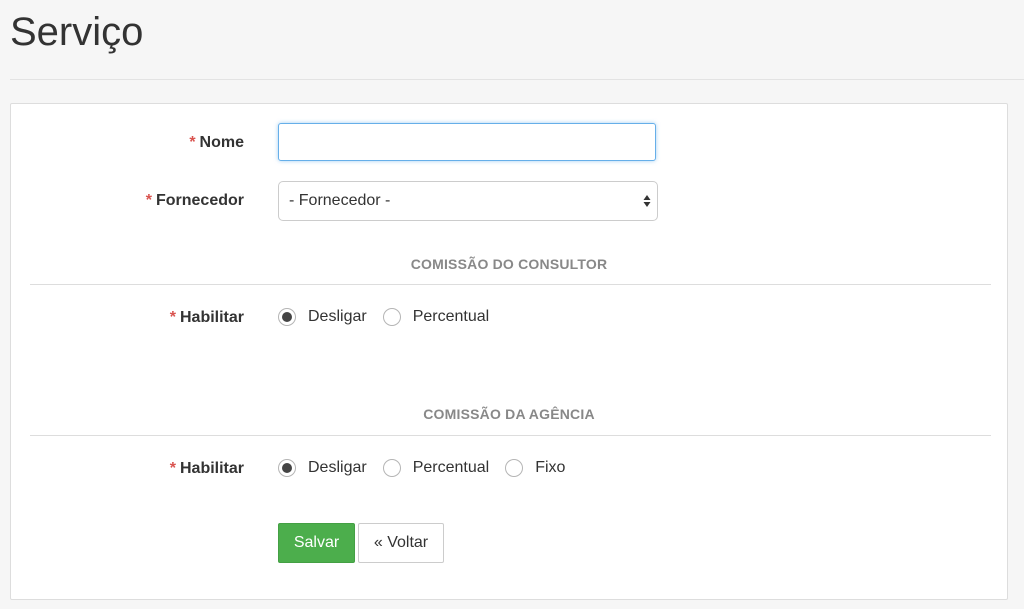 The width and height of the screenshot is (1024, 609). I want to click on nome-label: * Nome, so click(134, 143).